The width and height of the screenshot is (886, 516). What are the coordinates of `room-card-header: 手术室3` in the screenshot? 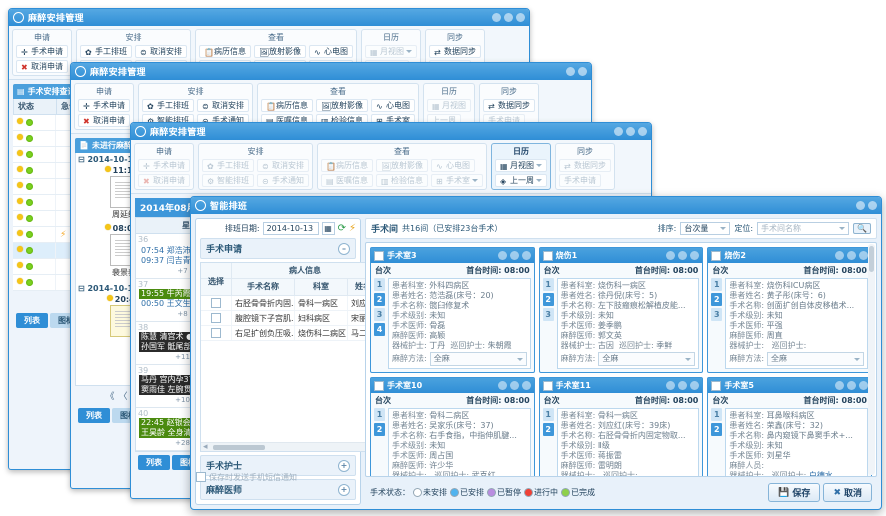 It's located at (452, 255).